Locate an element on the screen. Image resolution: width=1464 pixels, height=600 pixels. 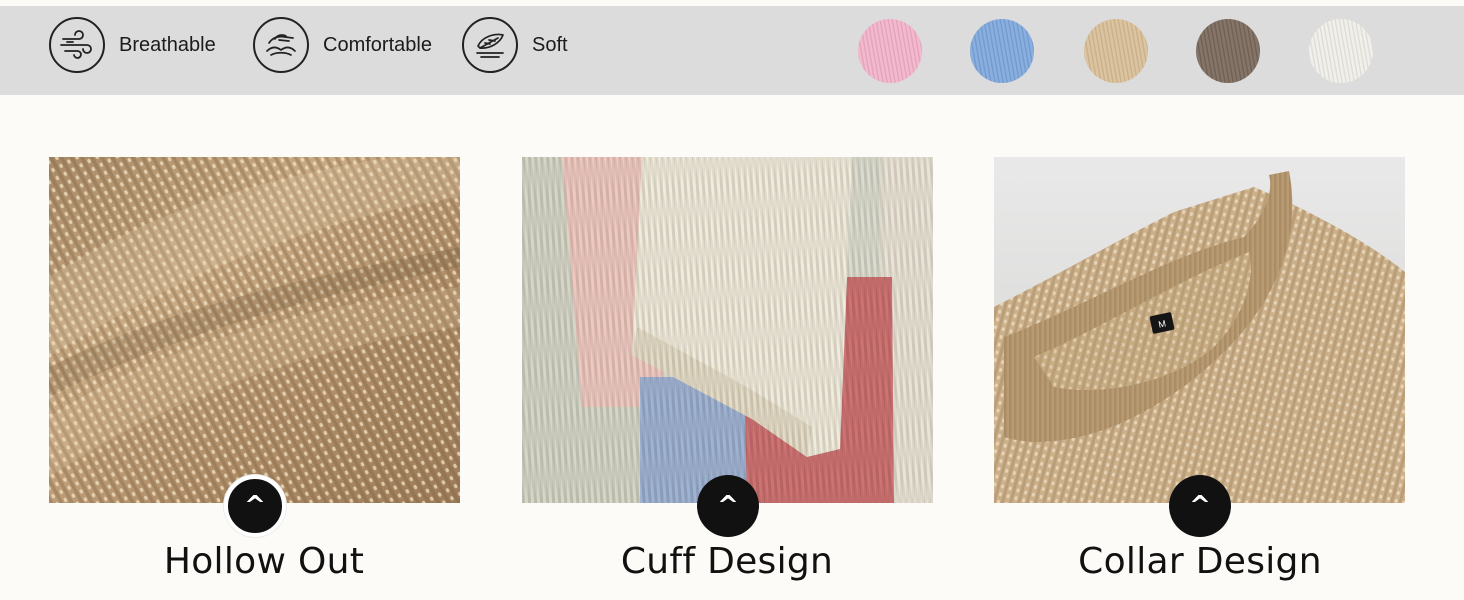
color-swatch-beige is located at coordinates (1116, 51).